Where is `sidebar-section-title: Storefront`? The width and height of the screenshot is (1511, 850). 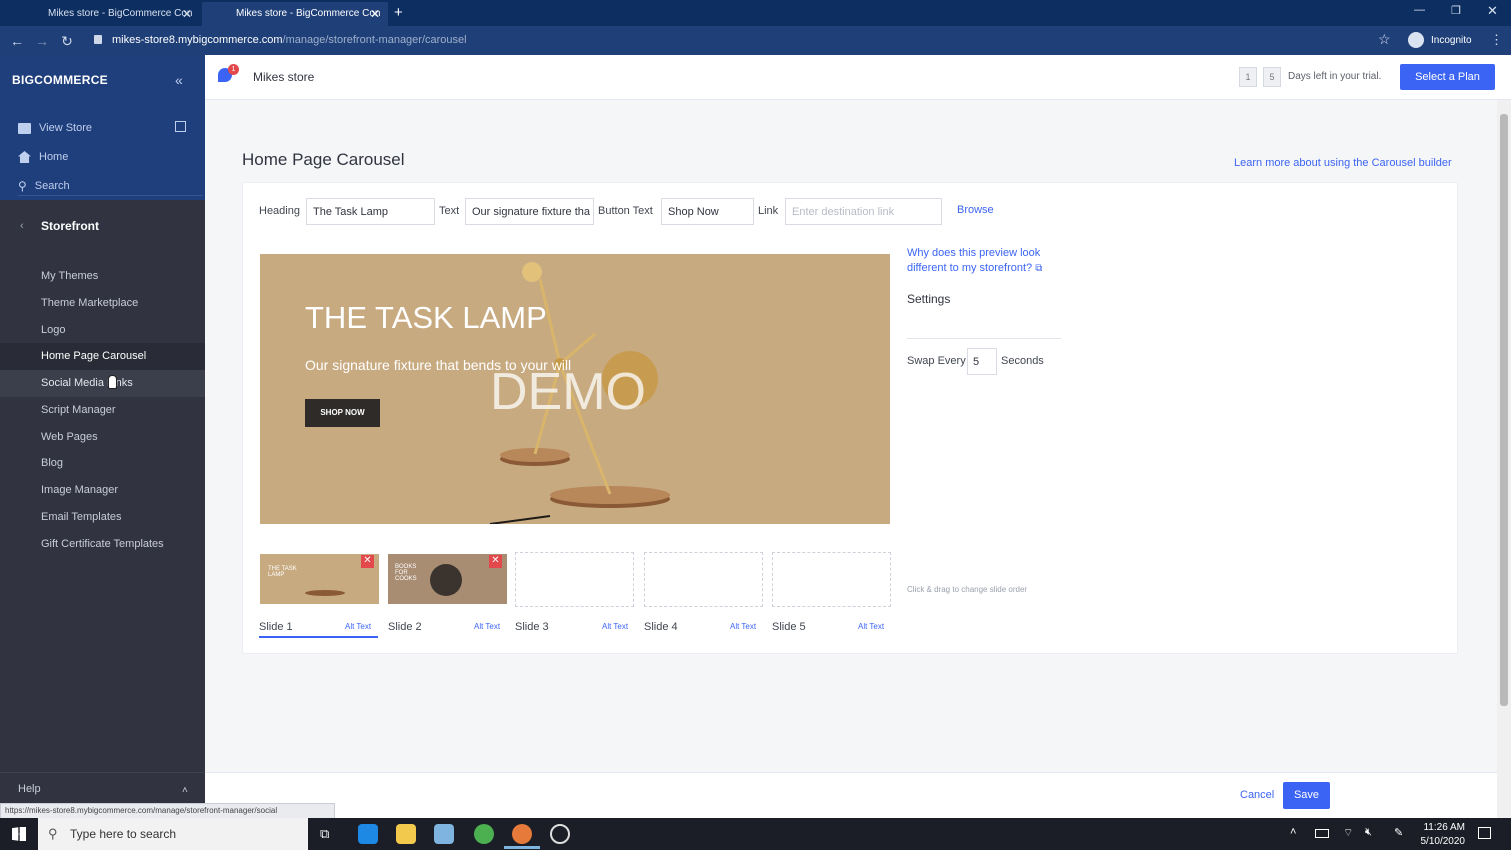
sidebar-section-title: Storefront is located at coordinates (70, 226).